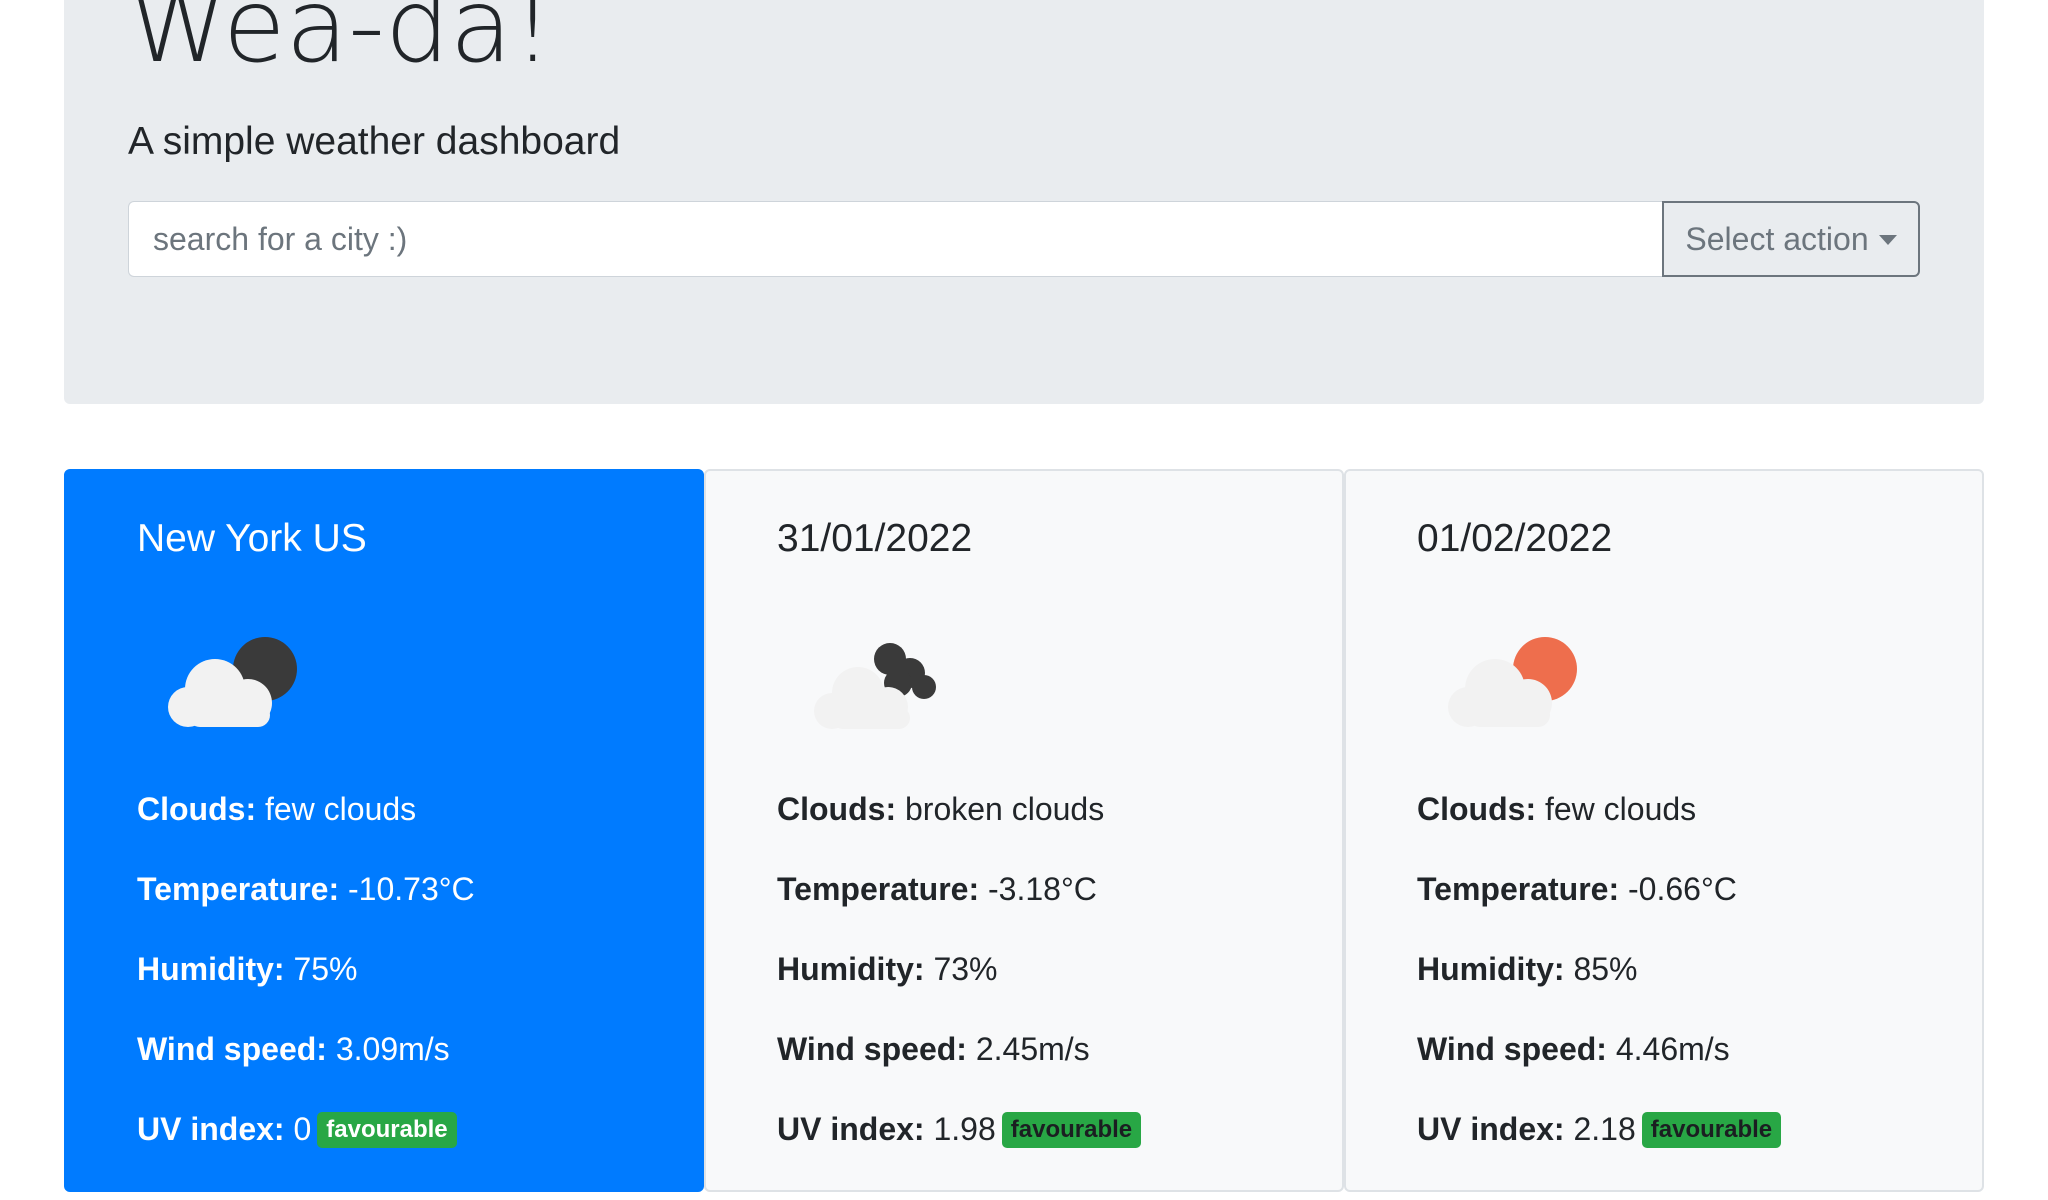  Describe the element at coordinates (1604, 1129) in the screenshot. I see `uv-value: 2.18` at that location.